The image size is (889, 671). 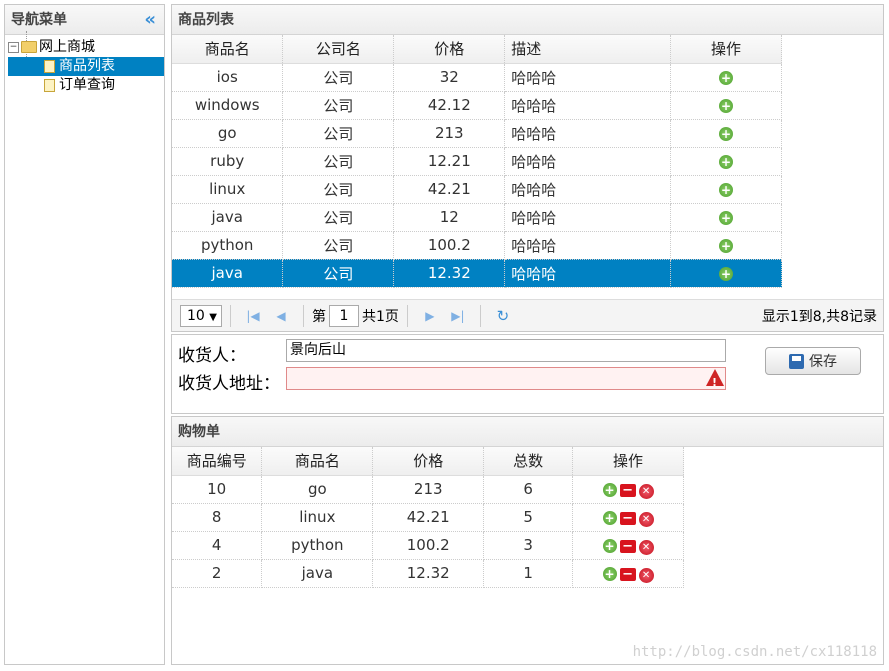 What do you see at coordinates (528, 461) in the screenshot?
I see `column-header: 总数` at bounding box center [528, 461].